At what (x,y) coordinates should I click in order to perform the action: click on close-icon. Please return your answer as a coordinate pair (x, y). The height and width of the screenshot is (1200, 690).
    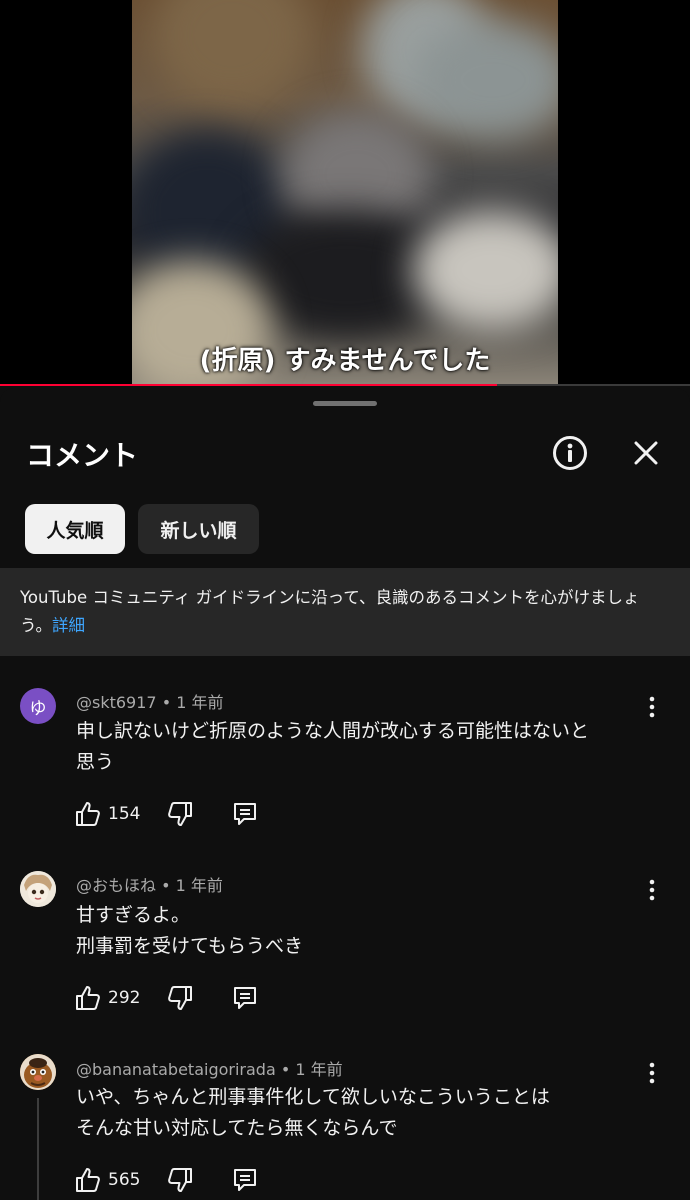
    Looking at the image, I should click on (646, 453).